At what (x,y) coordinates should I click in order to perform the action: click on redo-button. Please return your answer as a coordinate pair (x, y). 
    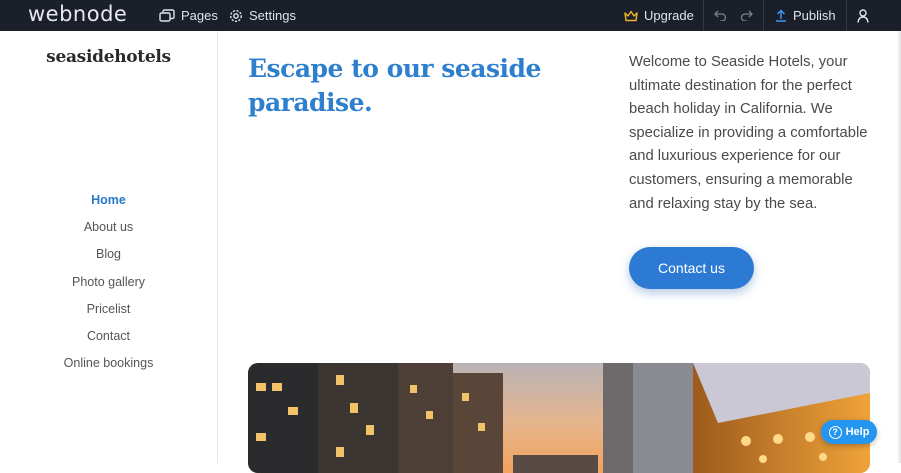
    Looking at the image, I should click on (746, 15).